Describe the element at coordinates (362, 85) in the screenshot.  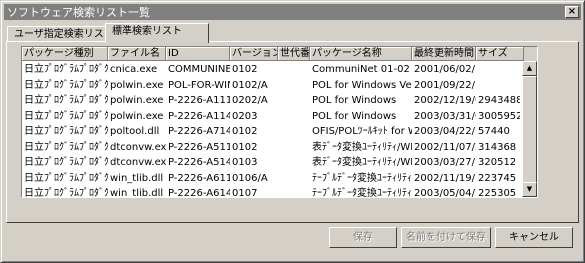
I see `cell-package-name: POL for Windows Ver.01~I` at that location.